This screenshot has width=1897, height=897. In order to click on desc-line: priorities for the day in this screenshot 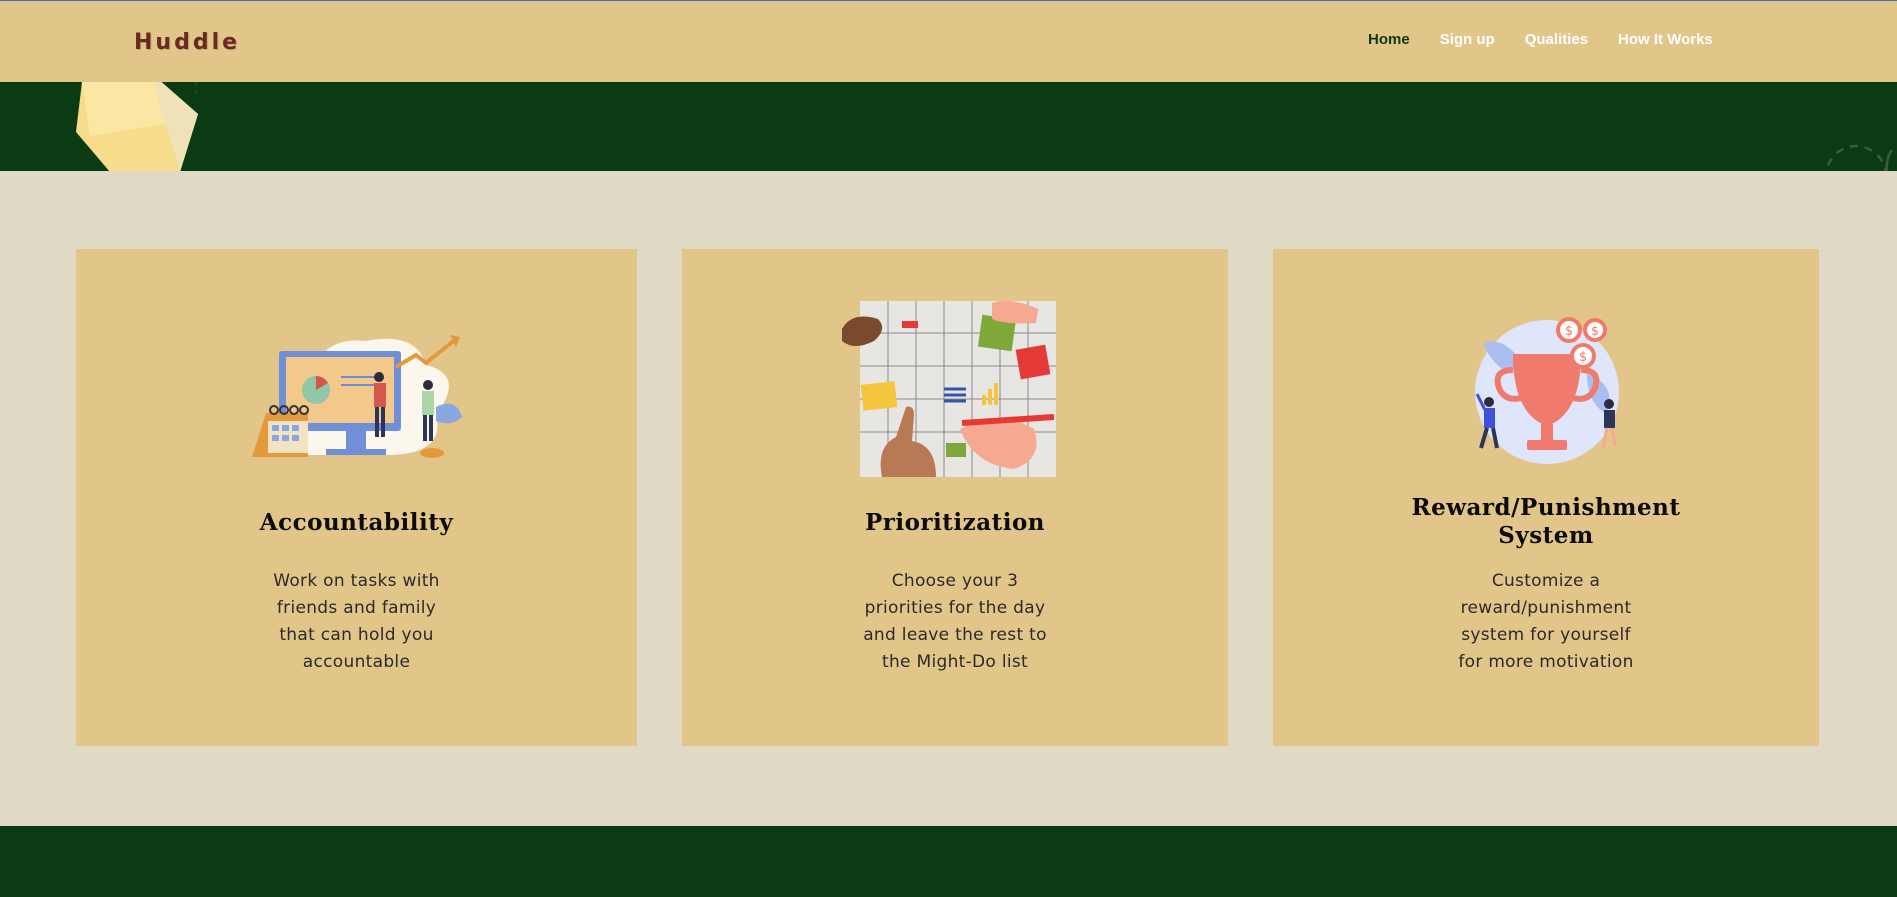, I will do `click(955, 608)`.